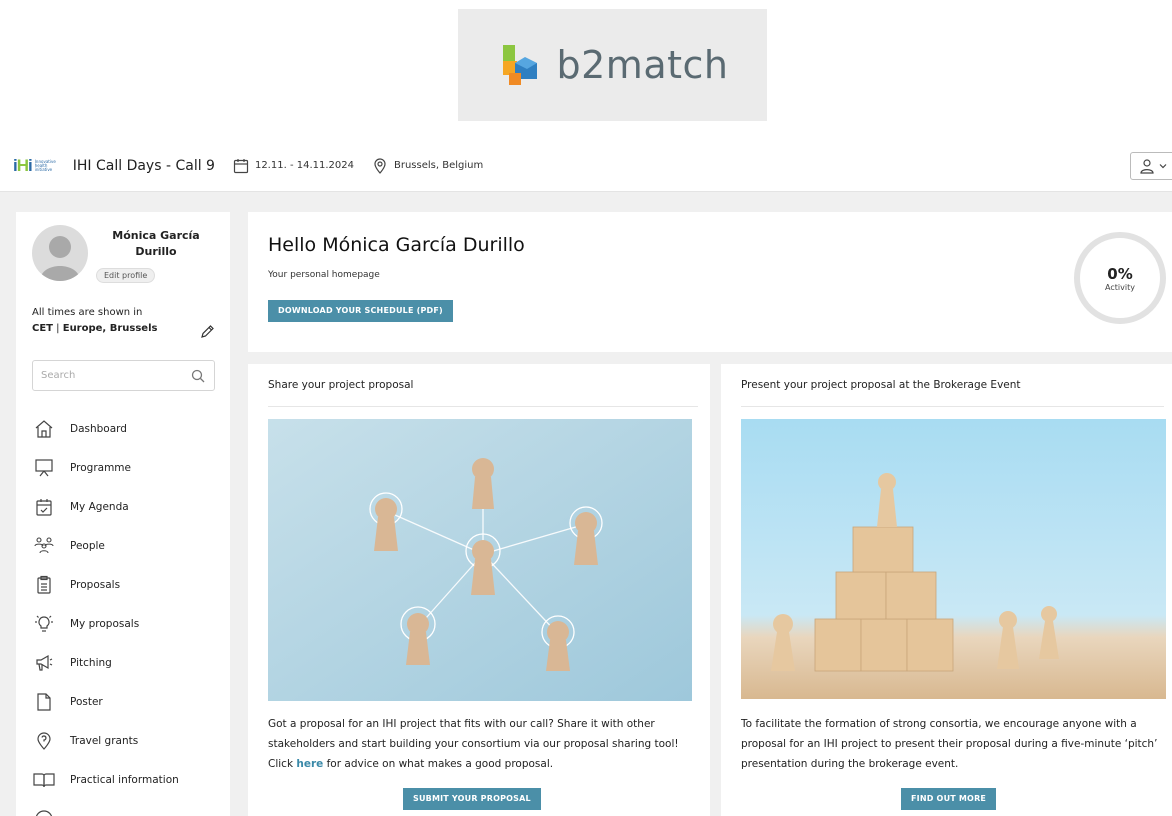 The height and width of the screenshot is (816, 1172). Describe the element at coordinates (44, 780) in the screenshot. I see `book-icon` at that location.